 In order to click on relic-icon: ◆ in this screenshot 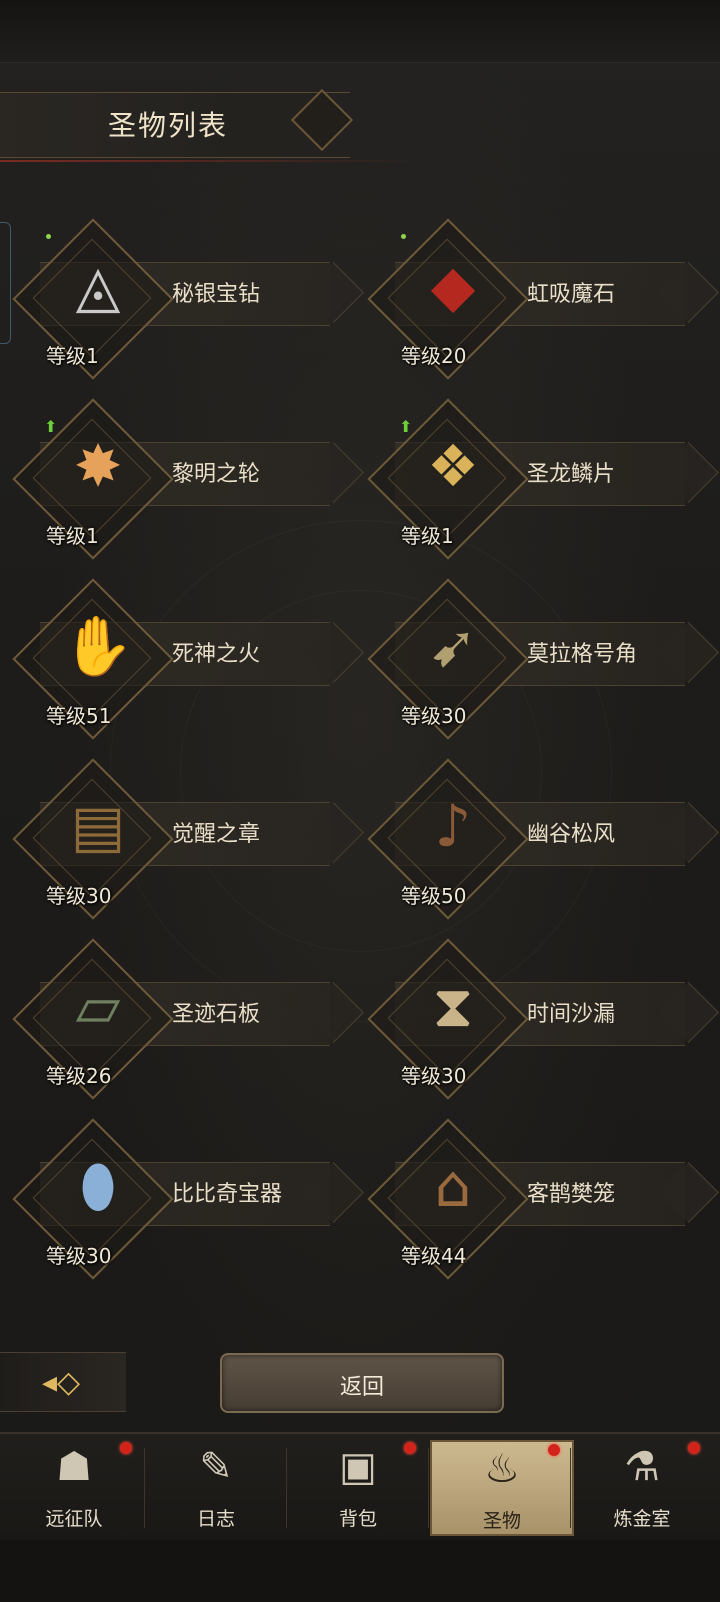, I will do `click(453, 286)`.